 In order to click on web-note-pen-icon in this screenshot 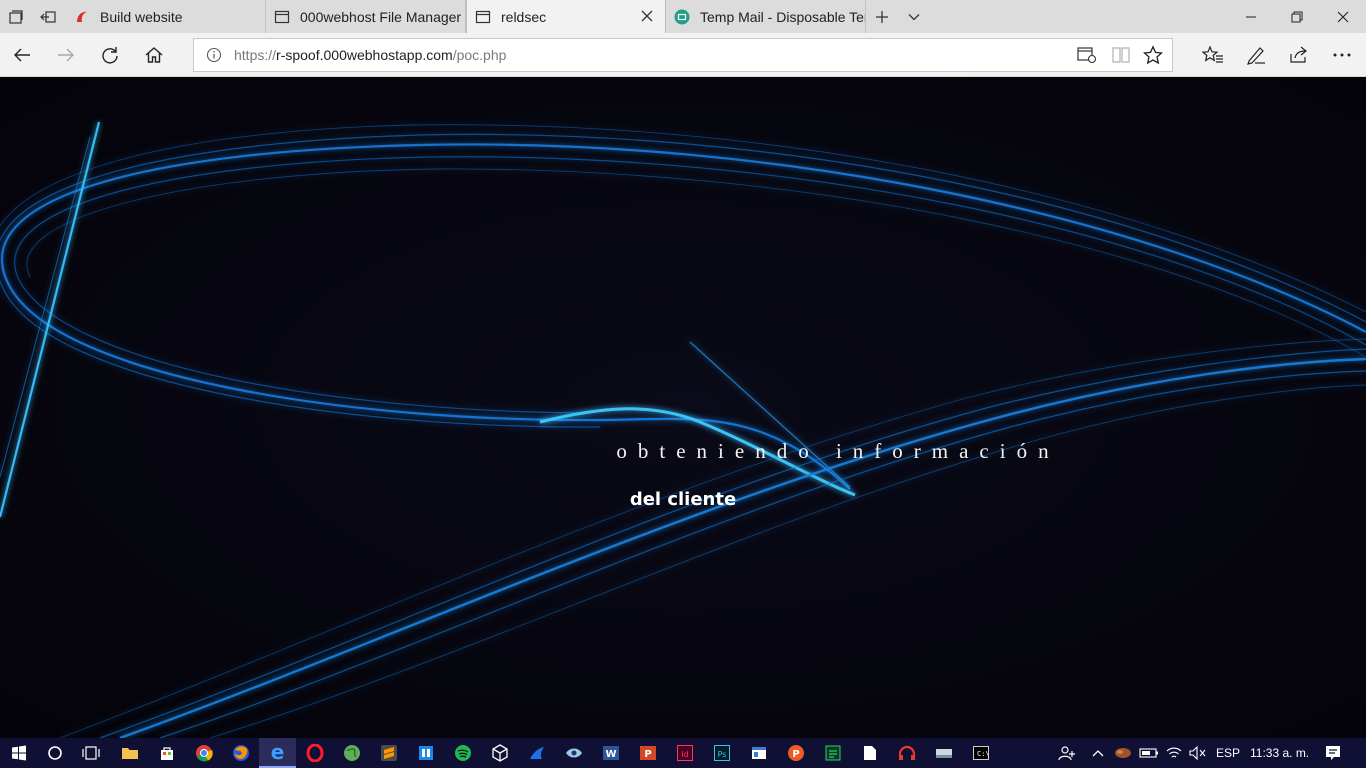, I will do `click(1256, 55)`.